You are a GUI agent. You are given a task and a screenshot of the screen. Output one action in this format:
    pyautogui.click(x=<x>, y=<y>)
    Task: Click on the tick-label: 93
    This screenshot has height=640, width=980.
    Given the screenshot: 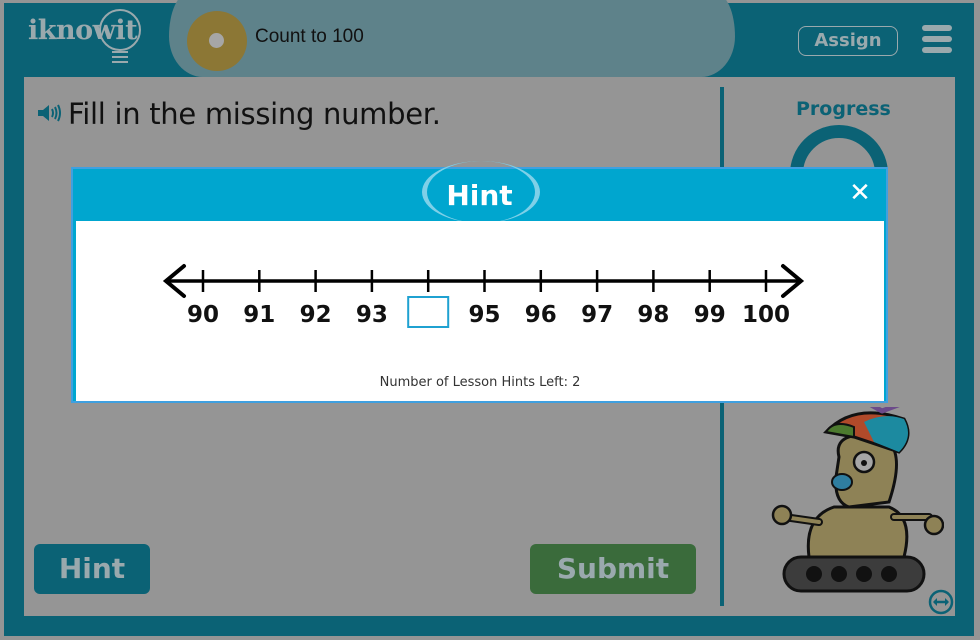 What is the action you would take?
    pyautogui.click(x=372, y=315)
    